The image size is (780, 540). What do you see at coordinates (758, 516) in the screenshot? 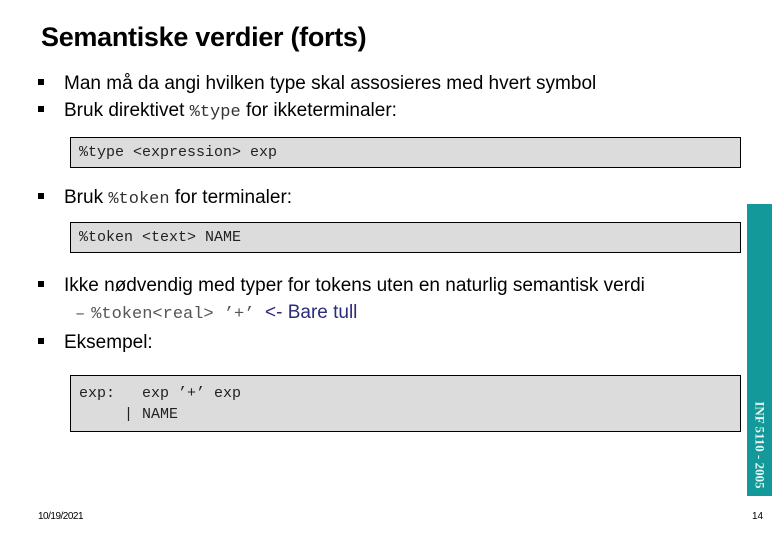
I see `page-number: 14` at bounding box center [758, 516].